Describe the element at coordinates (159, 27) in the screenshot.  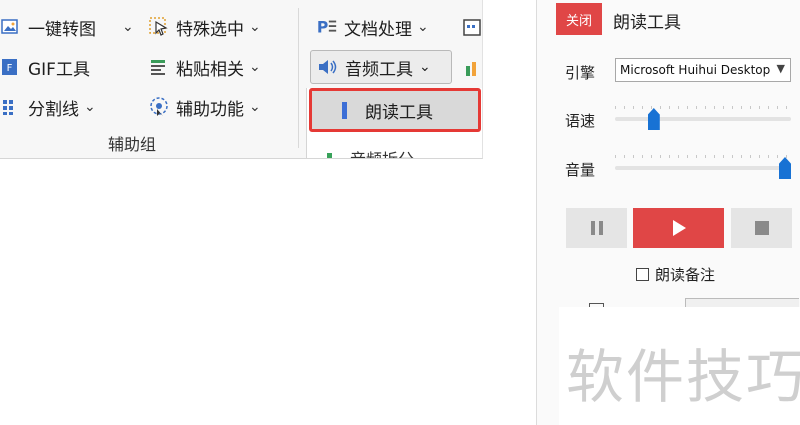
I see `cursor-select-icon` at that location.